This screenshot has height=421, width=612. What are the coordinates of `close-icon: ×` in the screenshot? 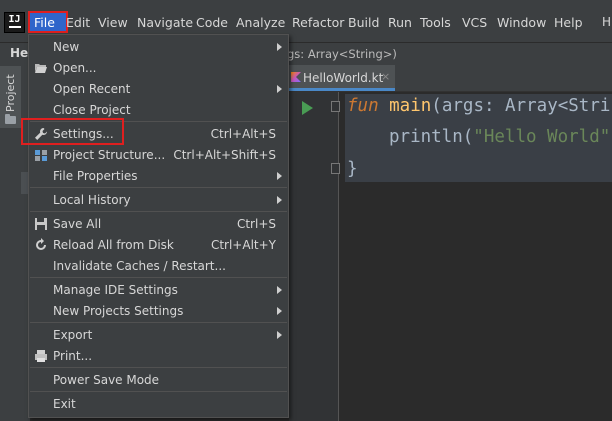 It's located at (385, 76).